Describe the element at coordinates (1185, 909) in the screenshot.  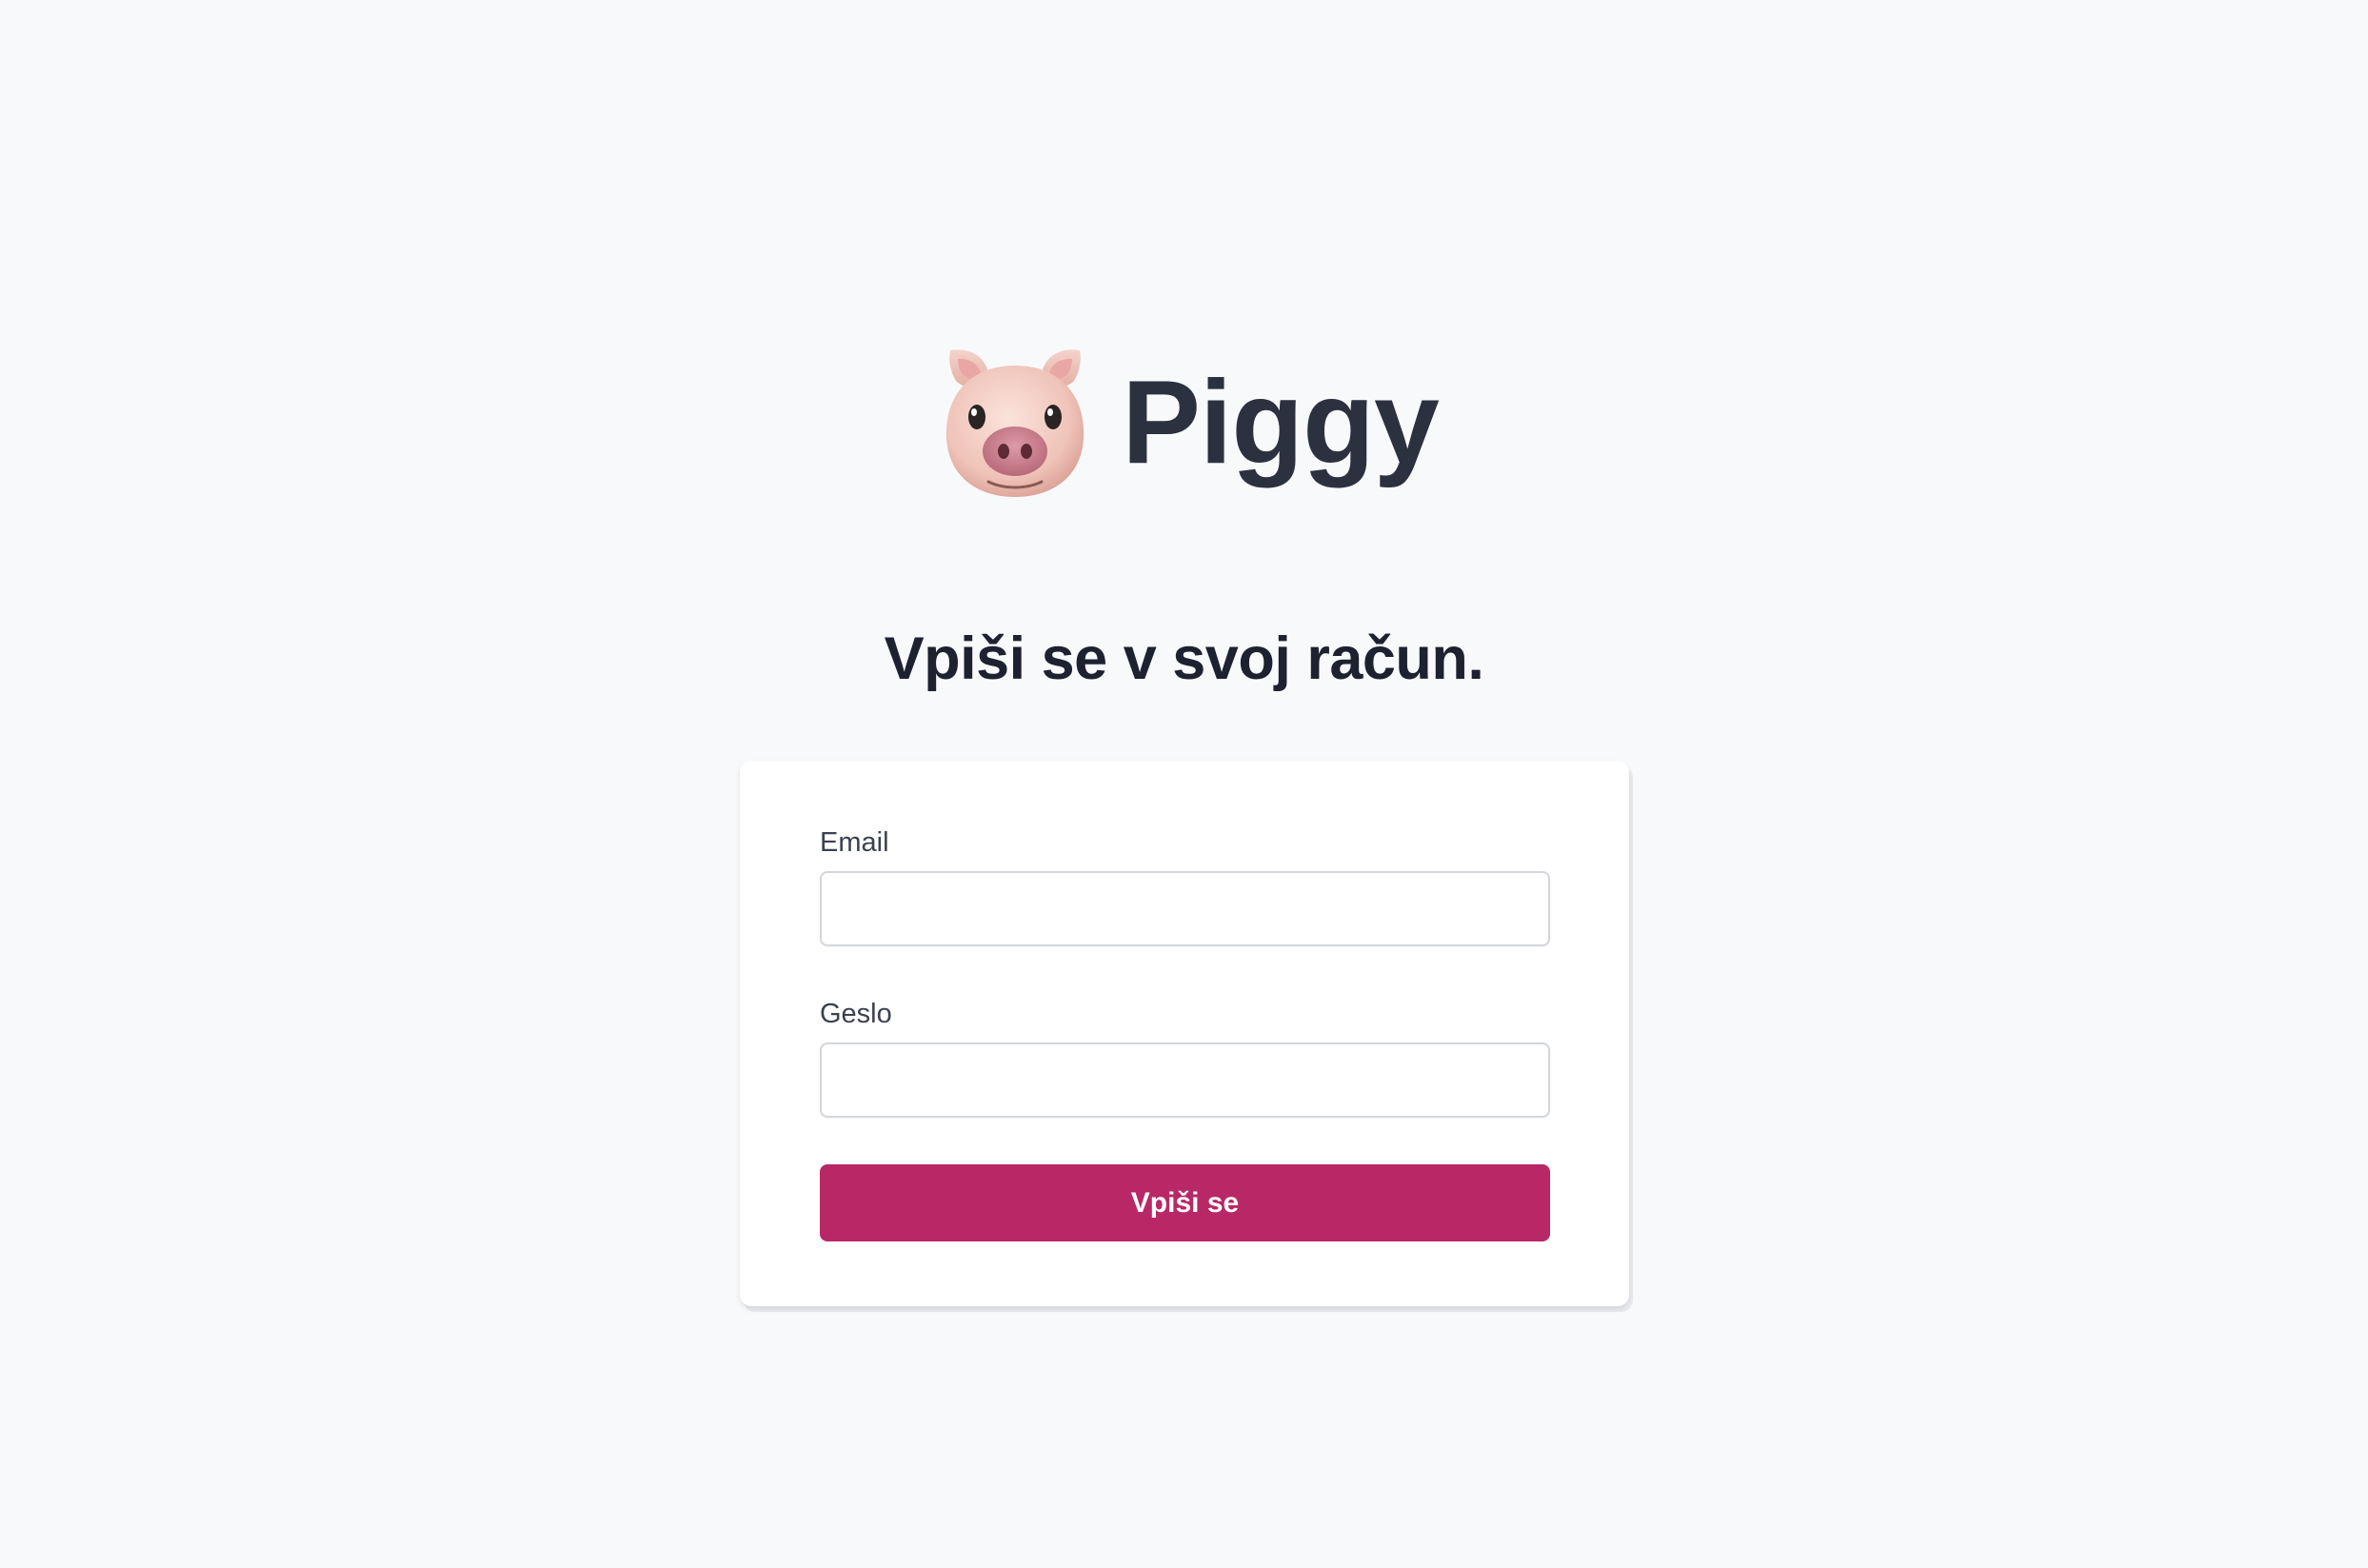
I see `email-field` at that location.